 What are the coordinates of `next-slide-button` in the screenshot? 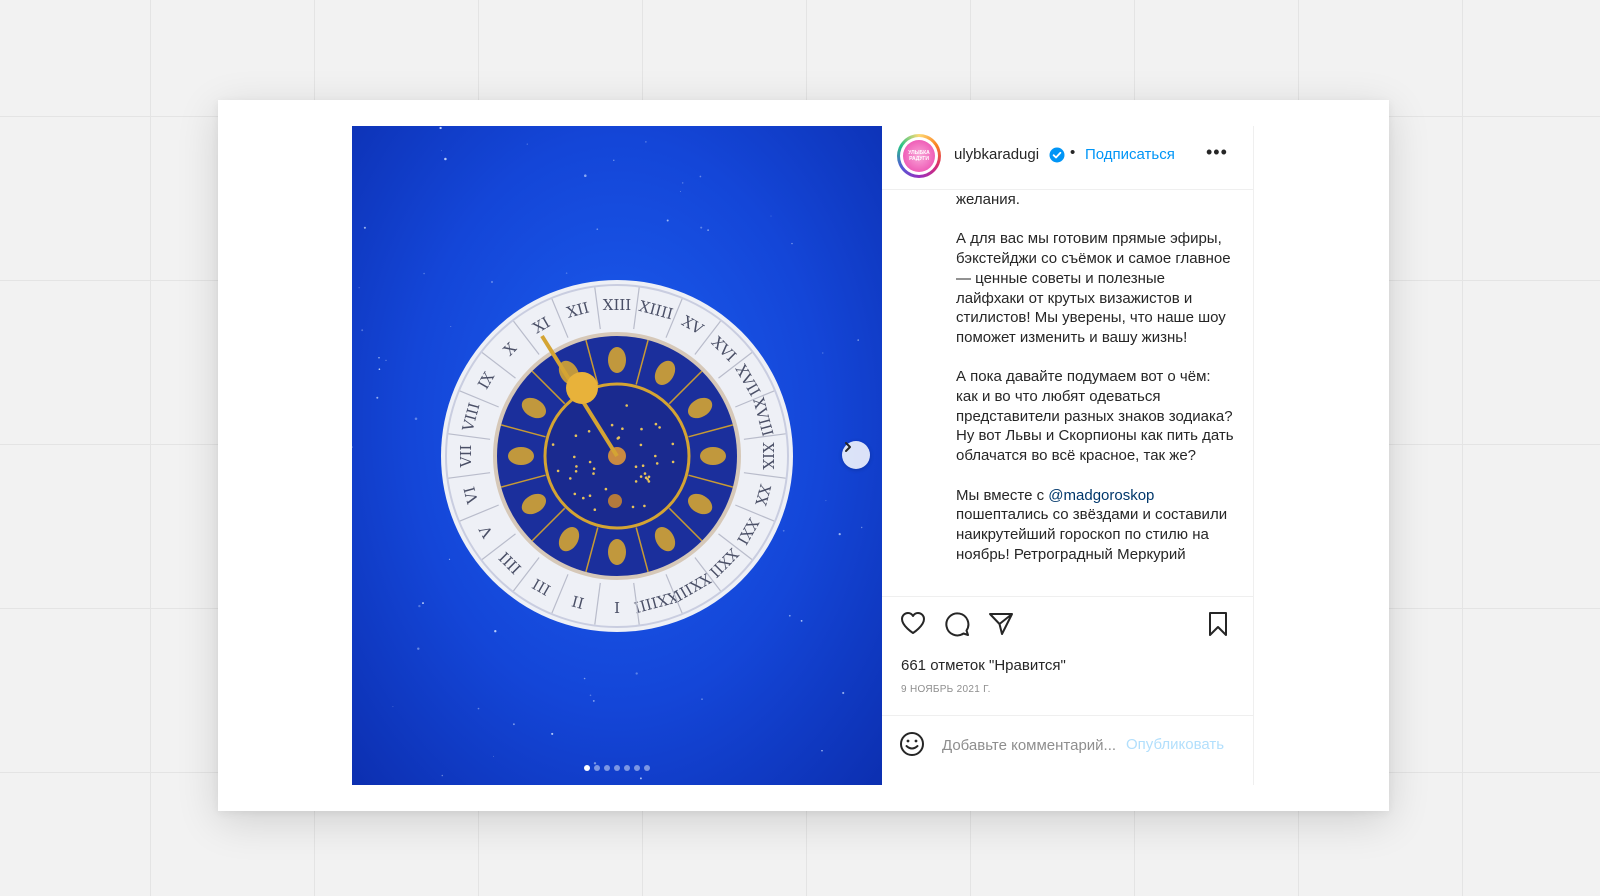 It's located at (856, 455).